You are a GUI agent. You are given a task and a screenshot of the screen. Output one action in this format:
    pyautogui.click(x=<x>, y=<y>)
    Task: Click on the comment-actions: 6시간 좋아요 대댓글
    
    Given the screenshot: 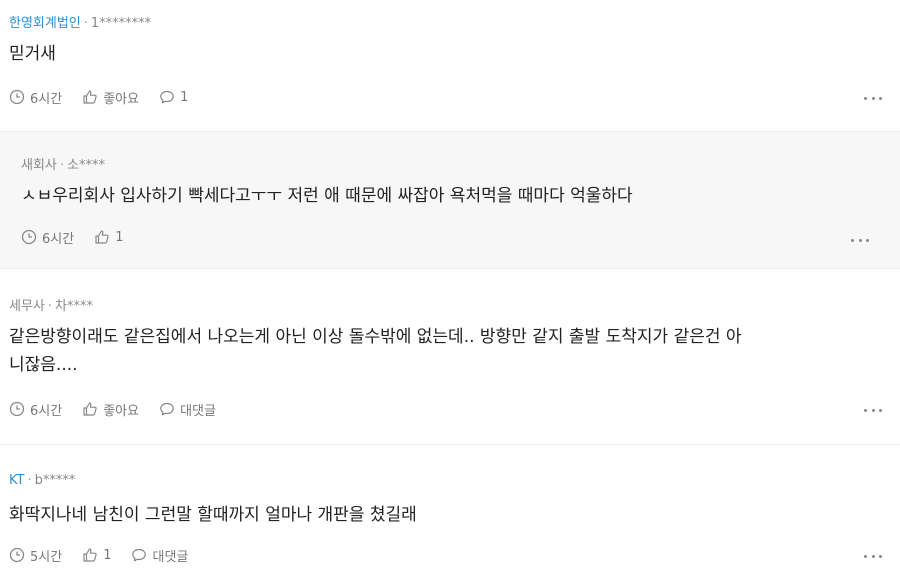 What is the action you would take?
    pyautogui.click(x=122, y=409)
    